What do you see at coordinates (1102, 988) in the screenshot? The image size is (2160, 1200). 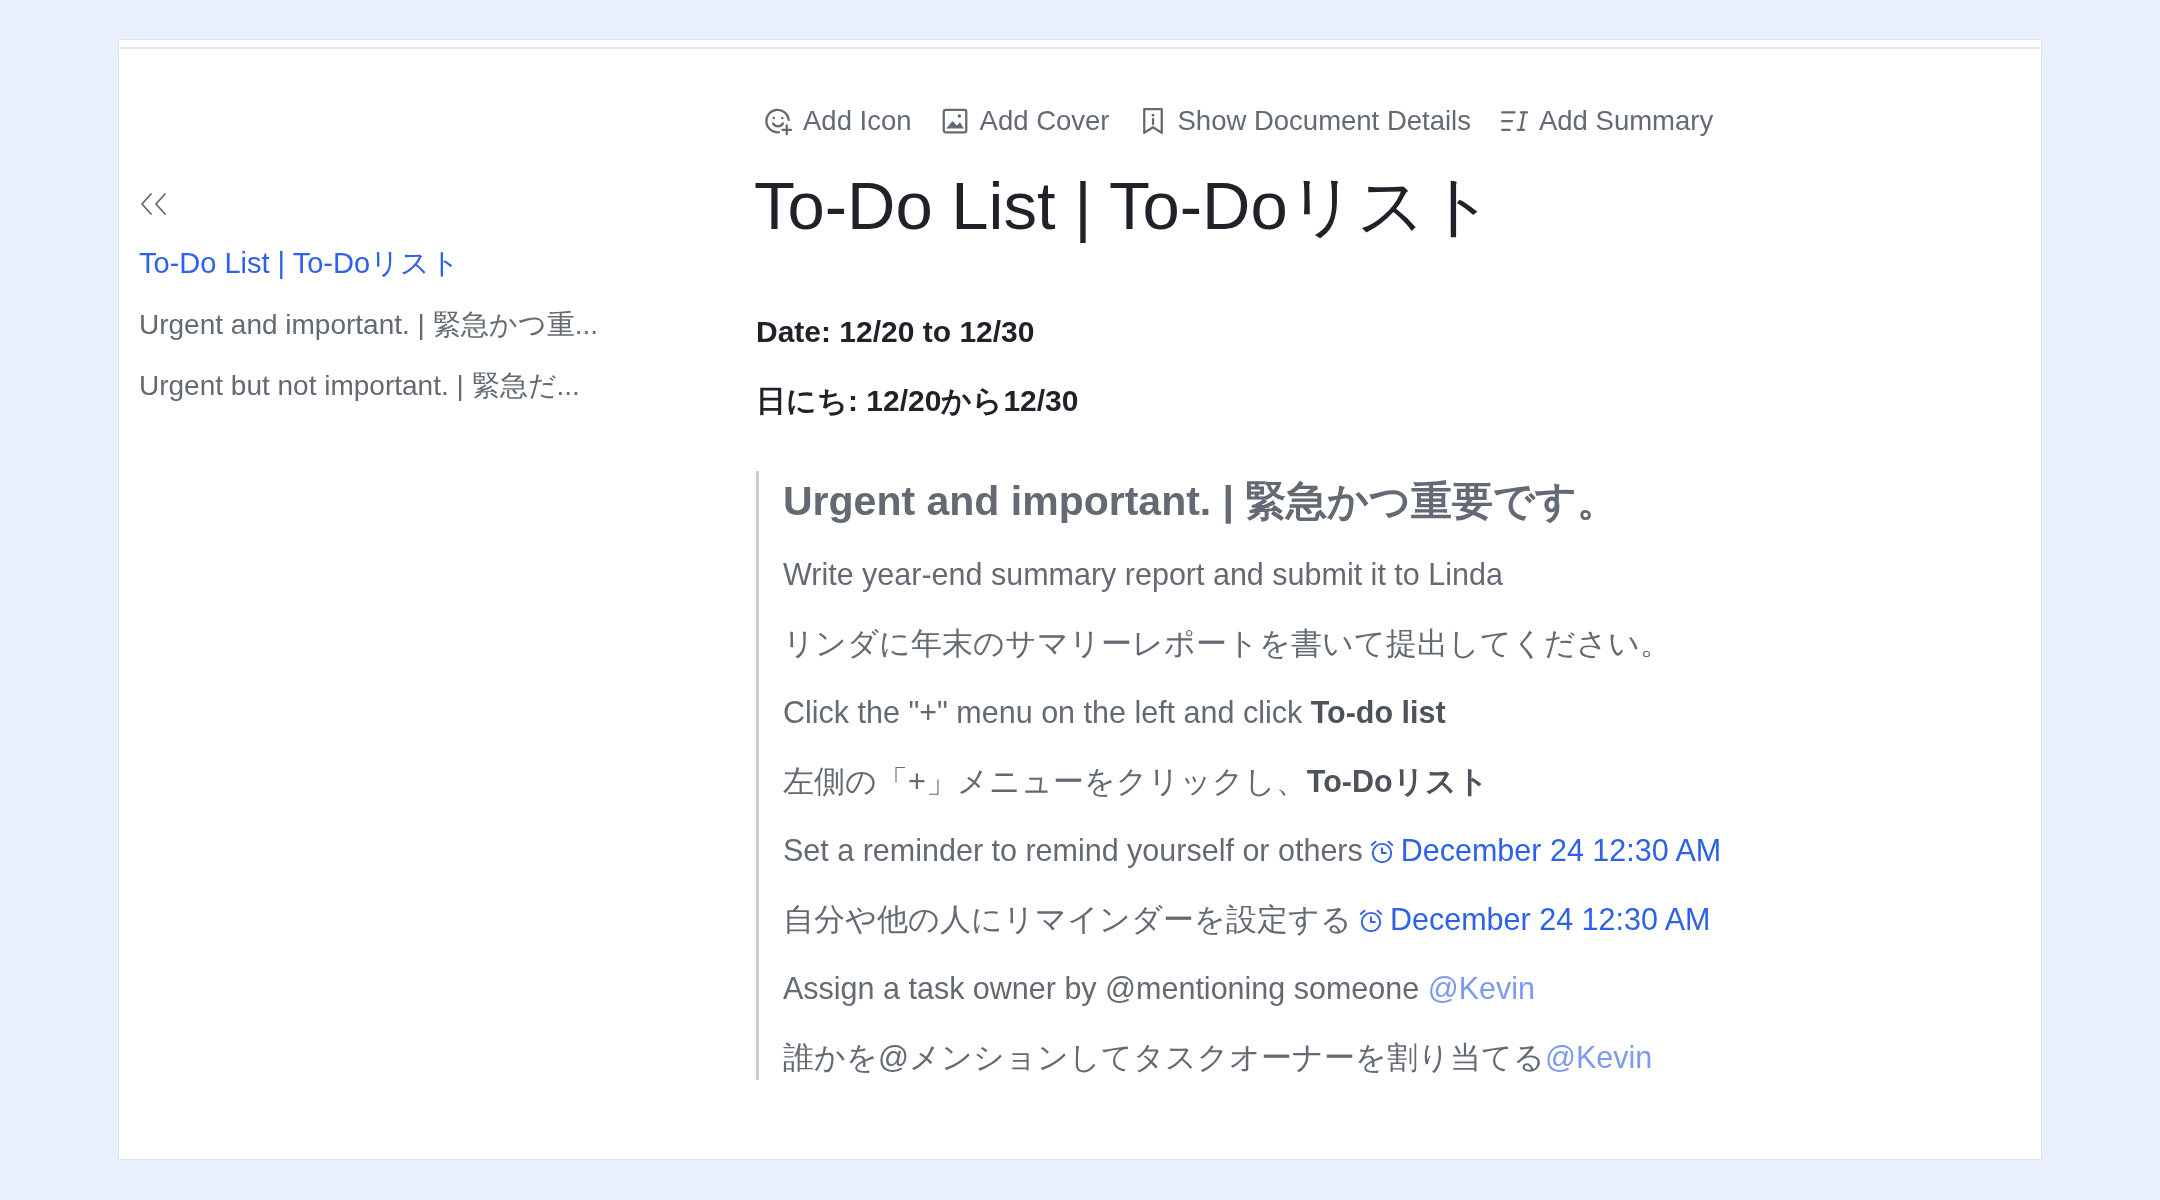 I see `body-text: Assign a task owner by @mentioning someone` at bounding box center [1102, 988].